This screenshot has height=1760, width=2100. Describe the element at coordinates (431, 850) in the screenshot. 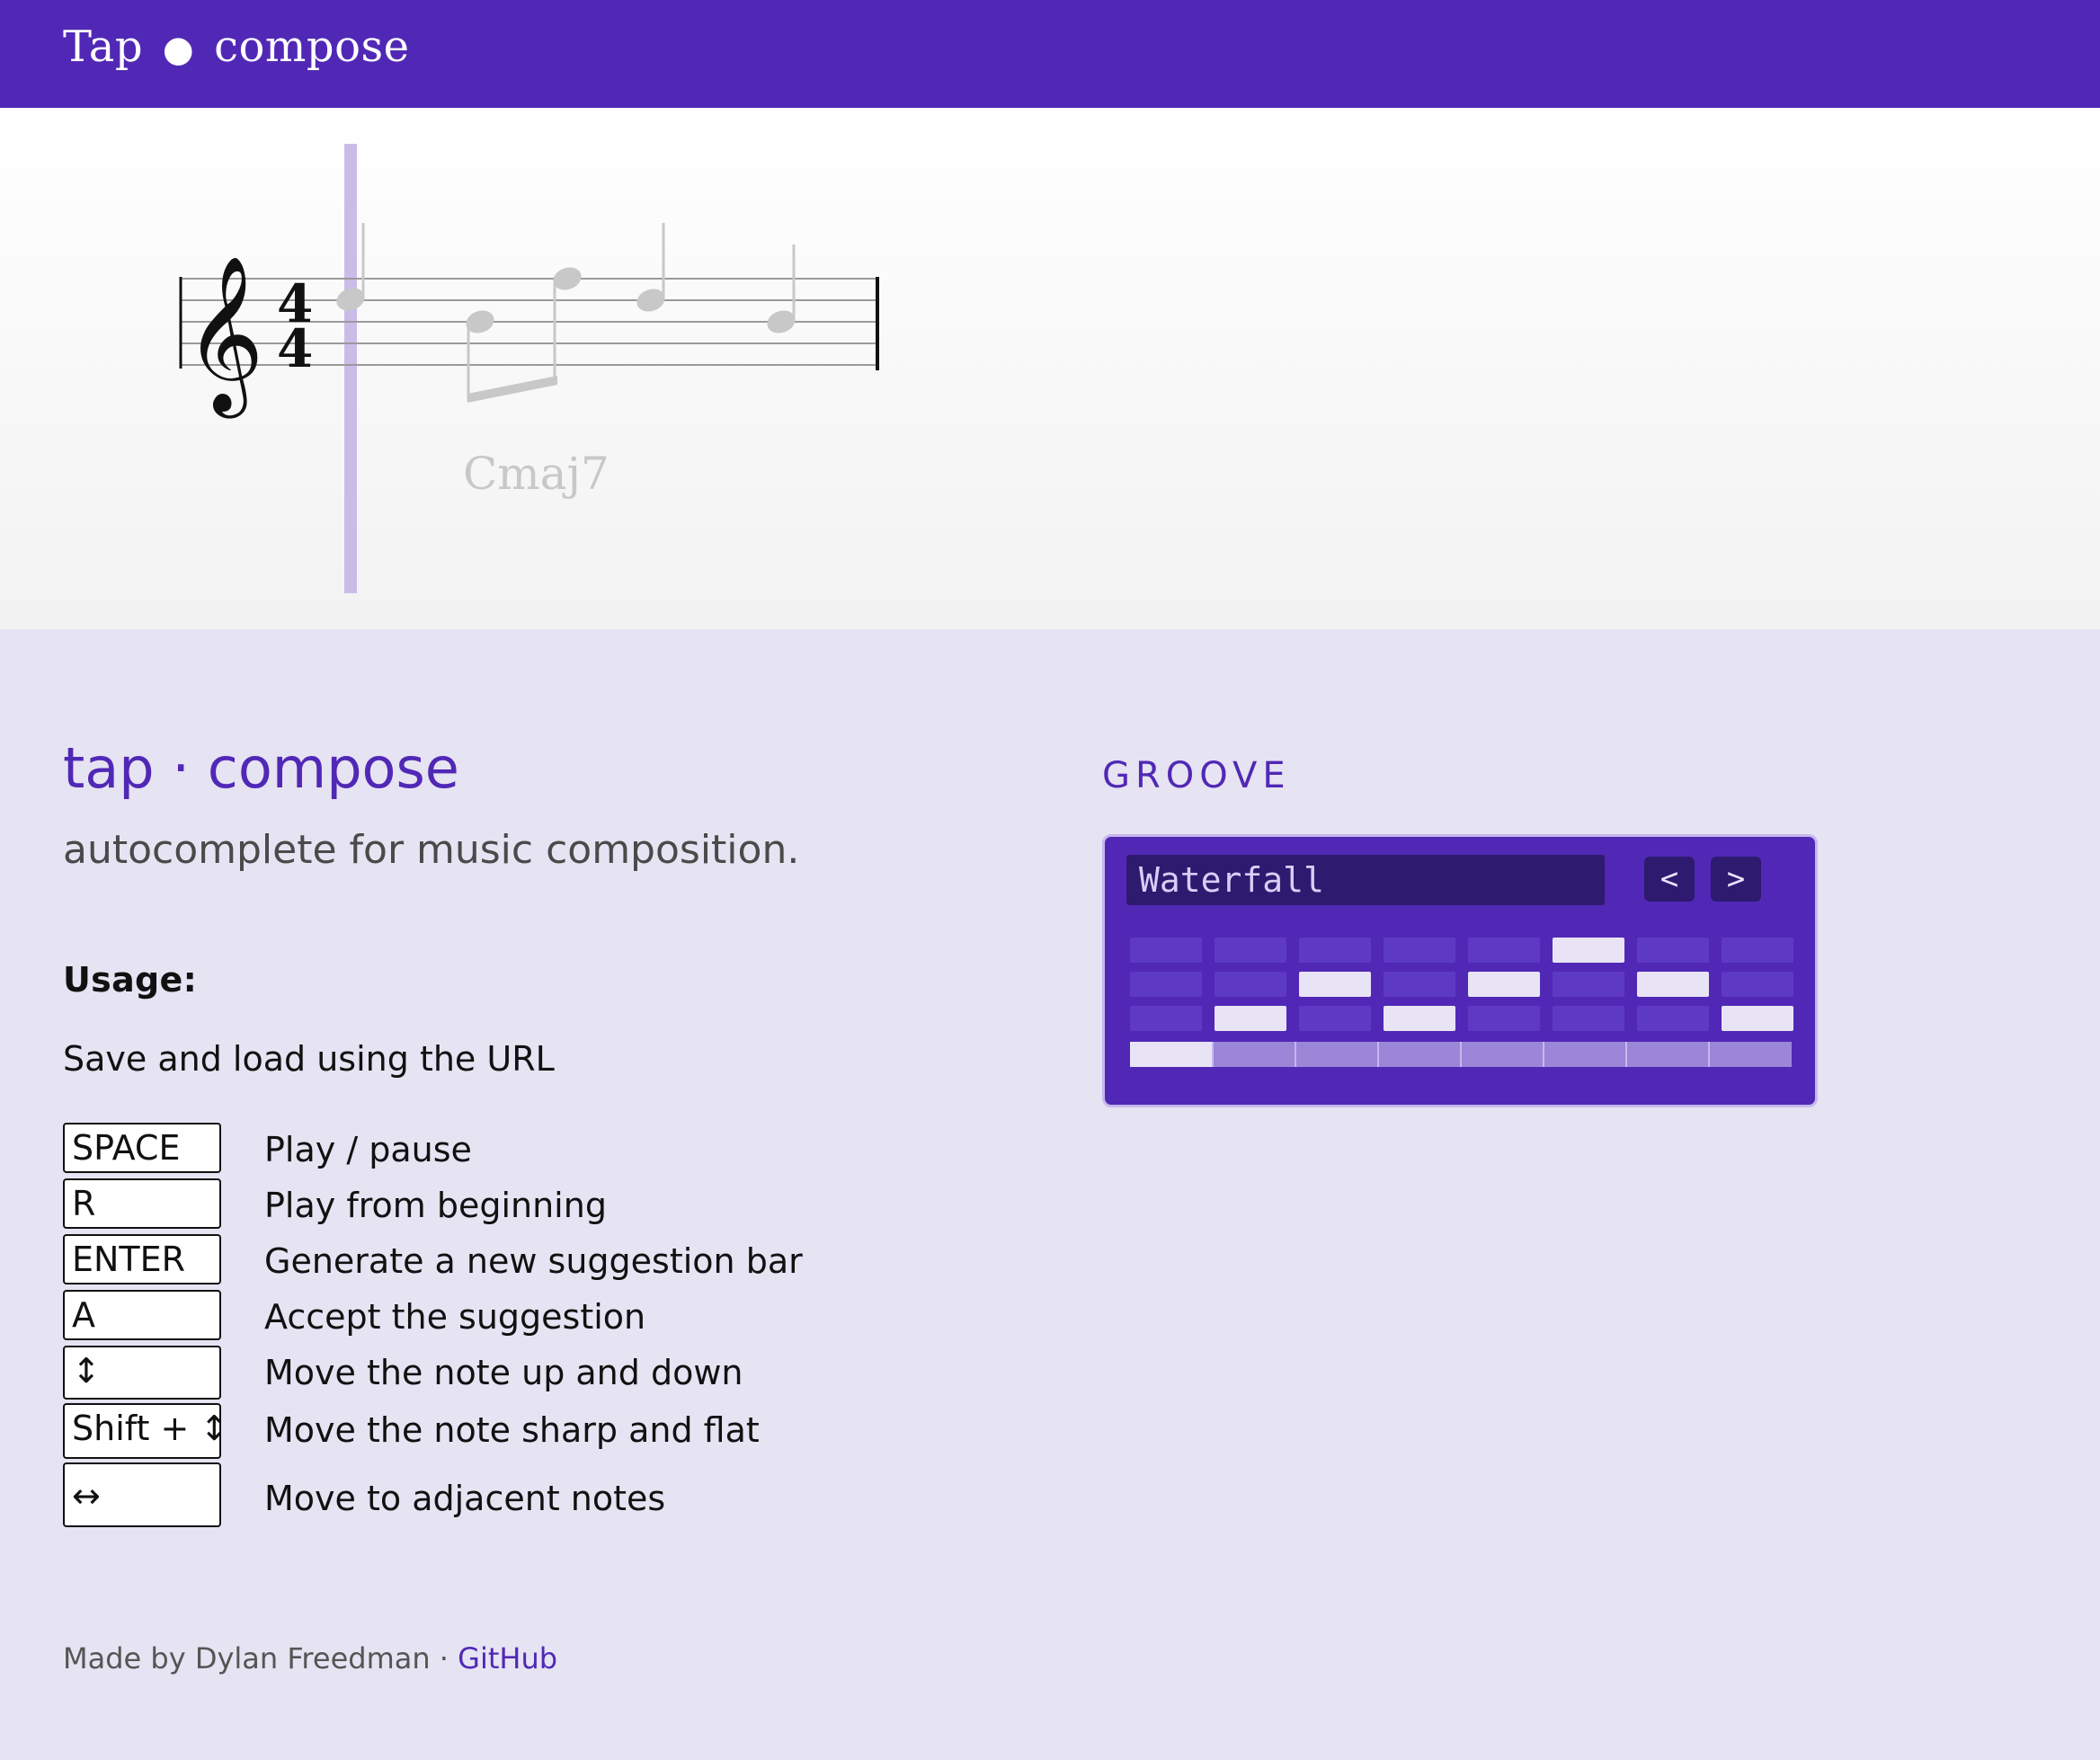

I see `tagline: autocomplete for music composition.` at that location.